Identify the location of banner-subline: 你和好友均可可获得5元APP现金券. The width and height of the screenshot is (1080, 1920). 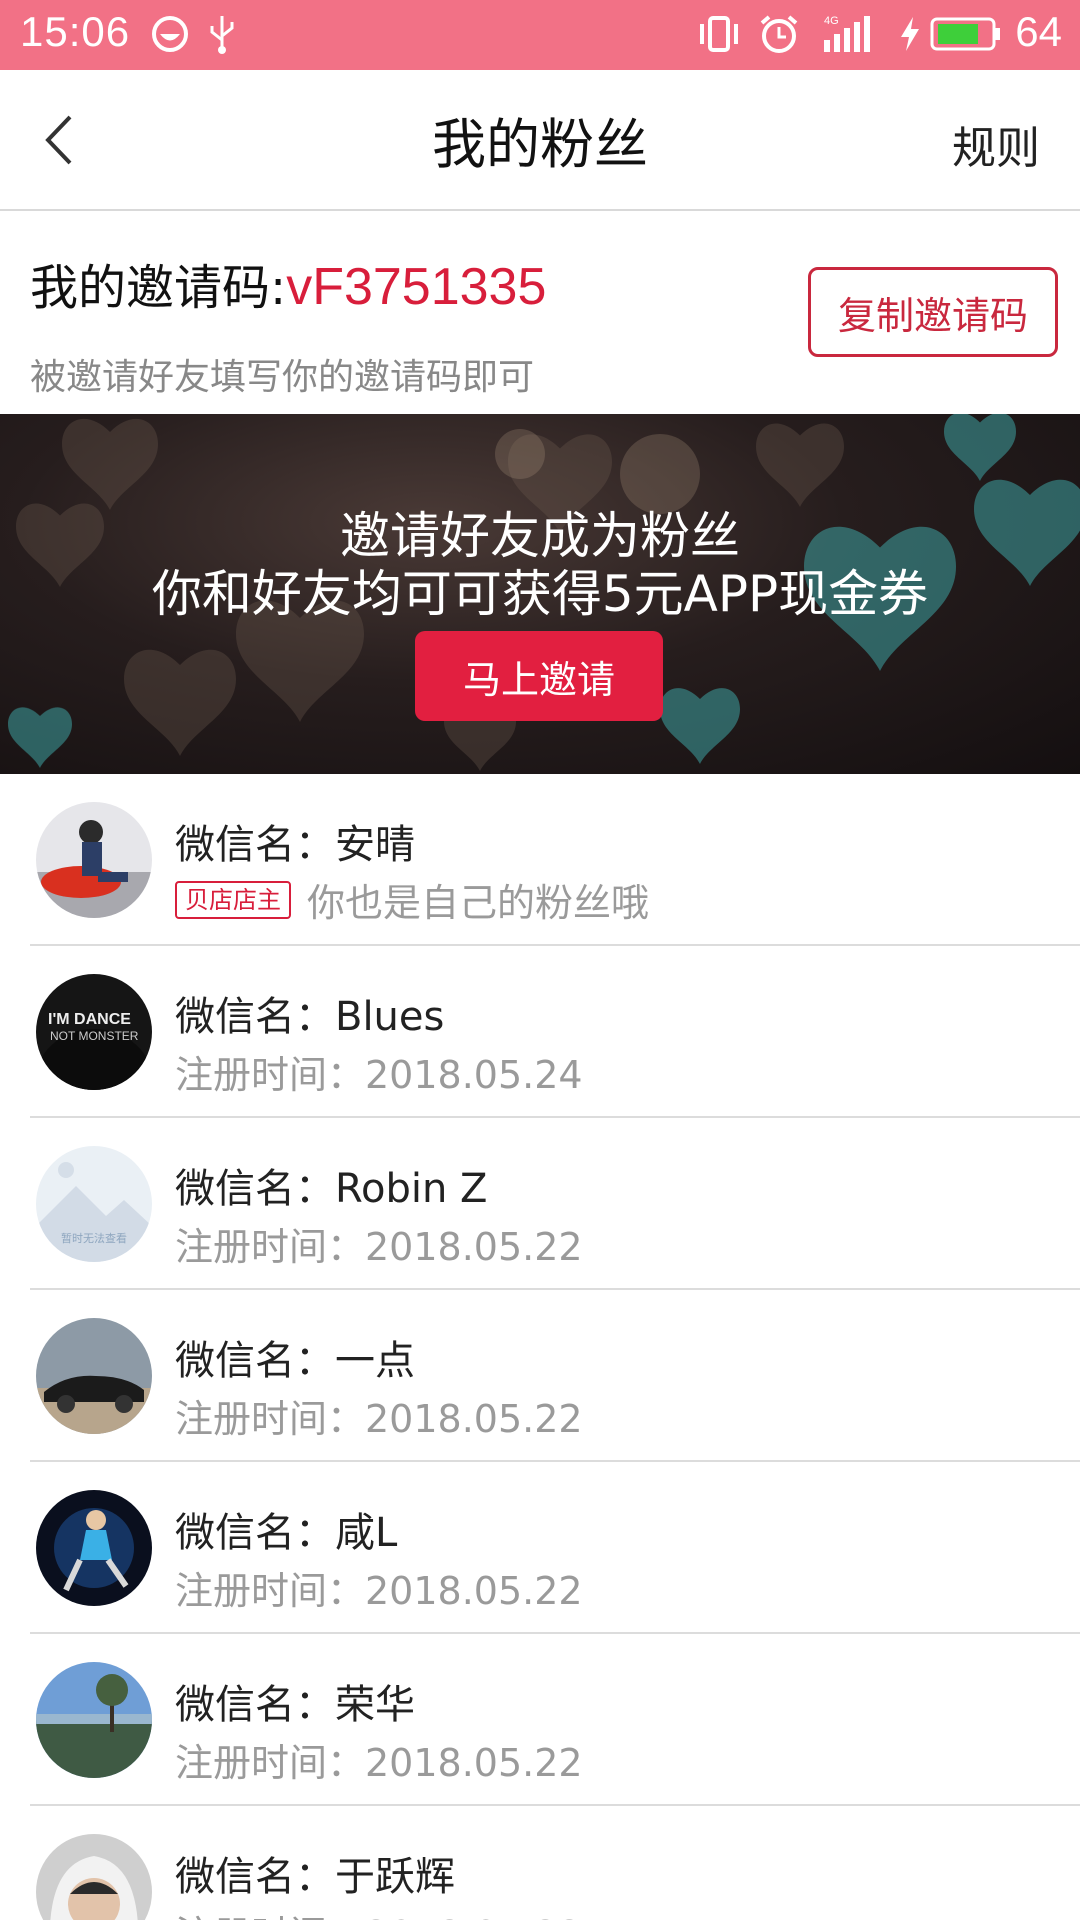
(540, 594).